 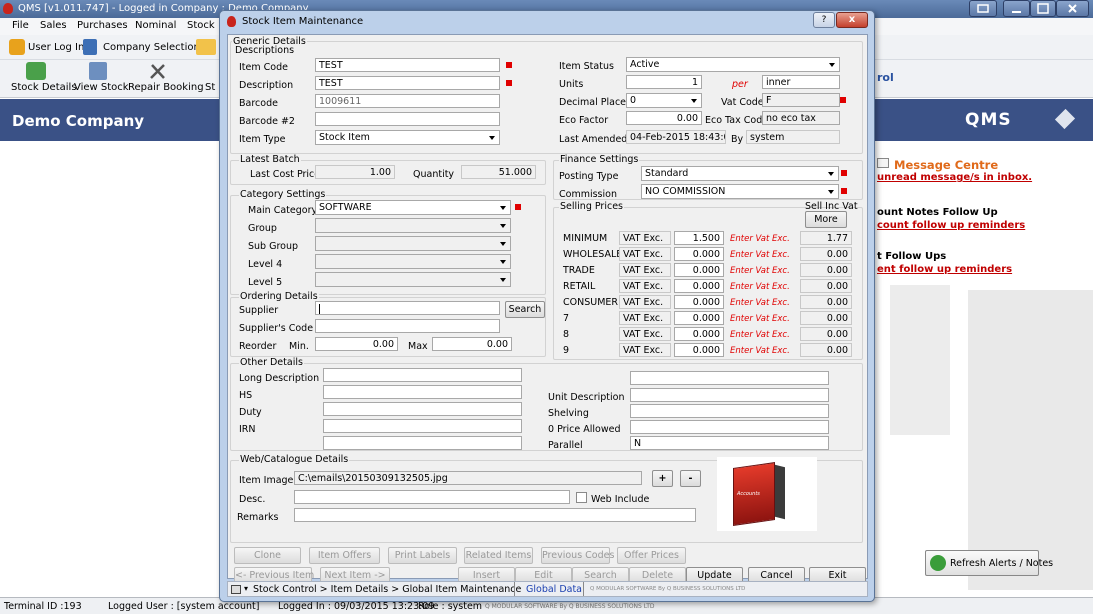 I want to click on description-label: Description, so click(x=266, y=85).